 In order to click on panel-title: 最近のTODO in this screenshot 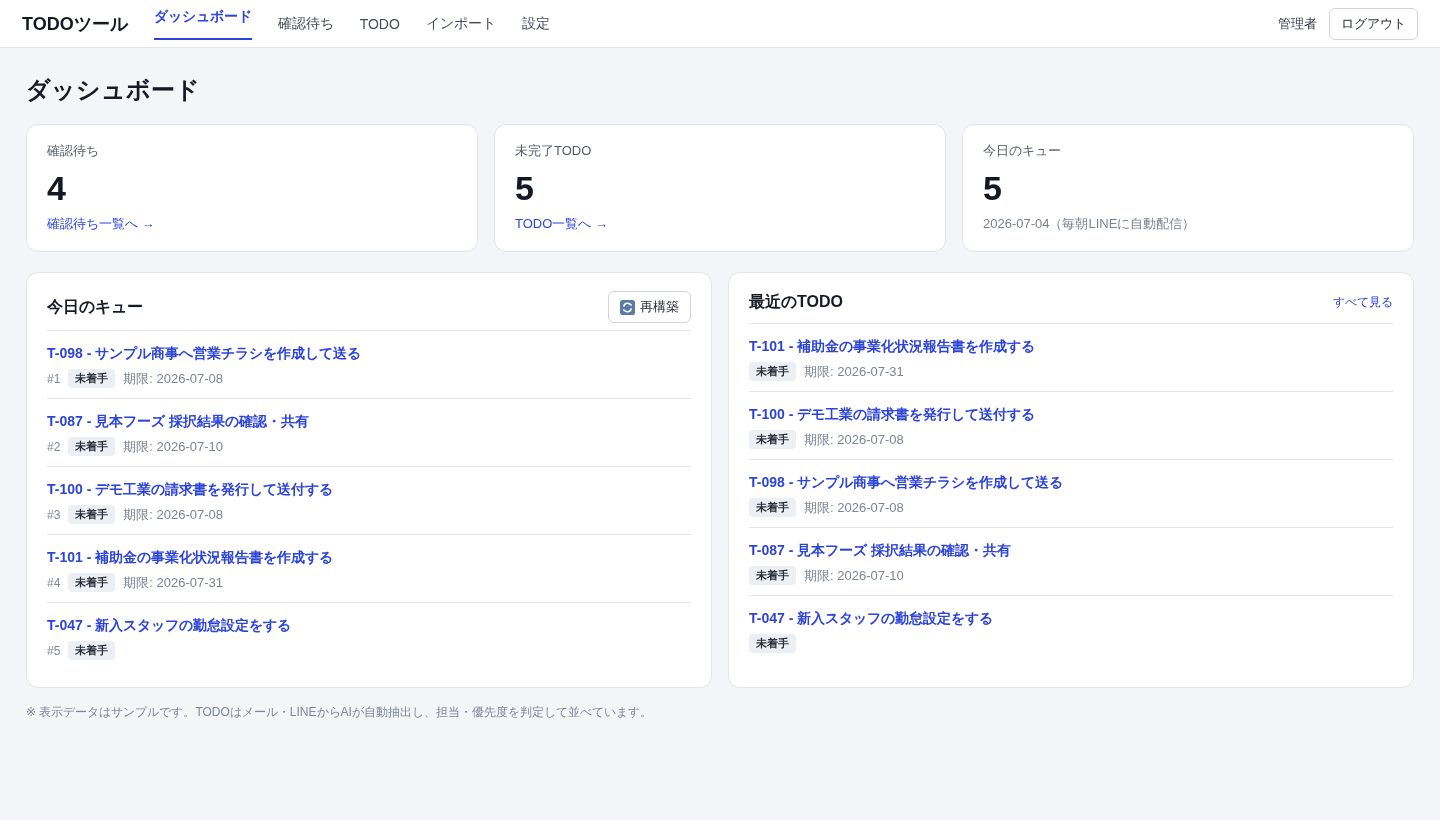, I will do `click(796, 301)`.